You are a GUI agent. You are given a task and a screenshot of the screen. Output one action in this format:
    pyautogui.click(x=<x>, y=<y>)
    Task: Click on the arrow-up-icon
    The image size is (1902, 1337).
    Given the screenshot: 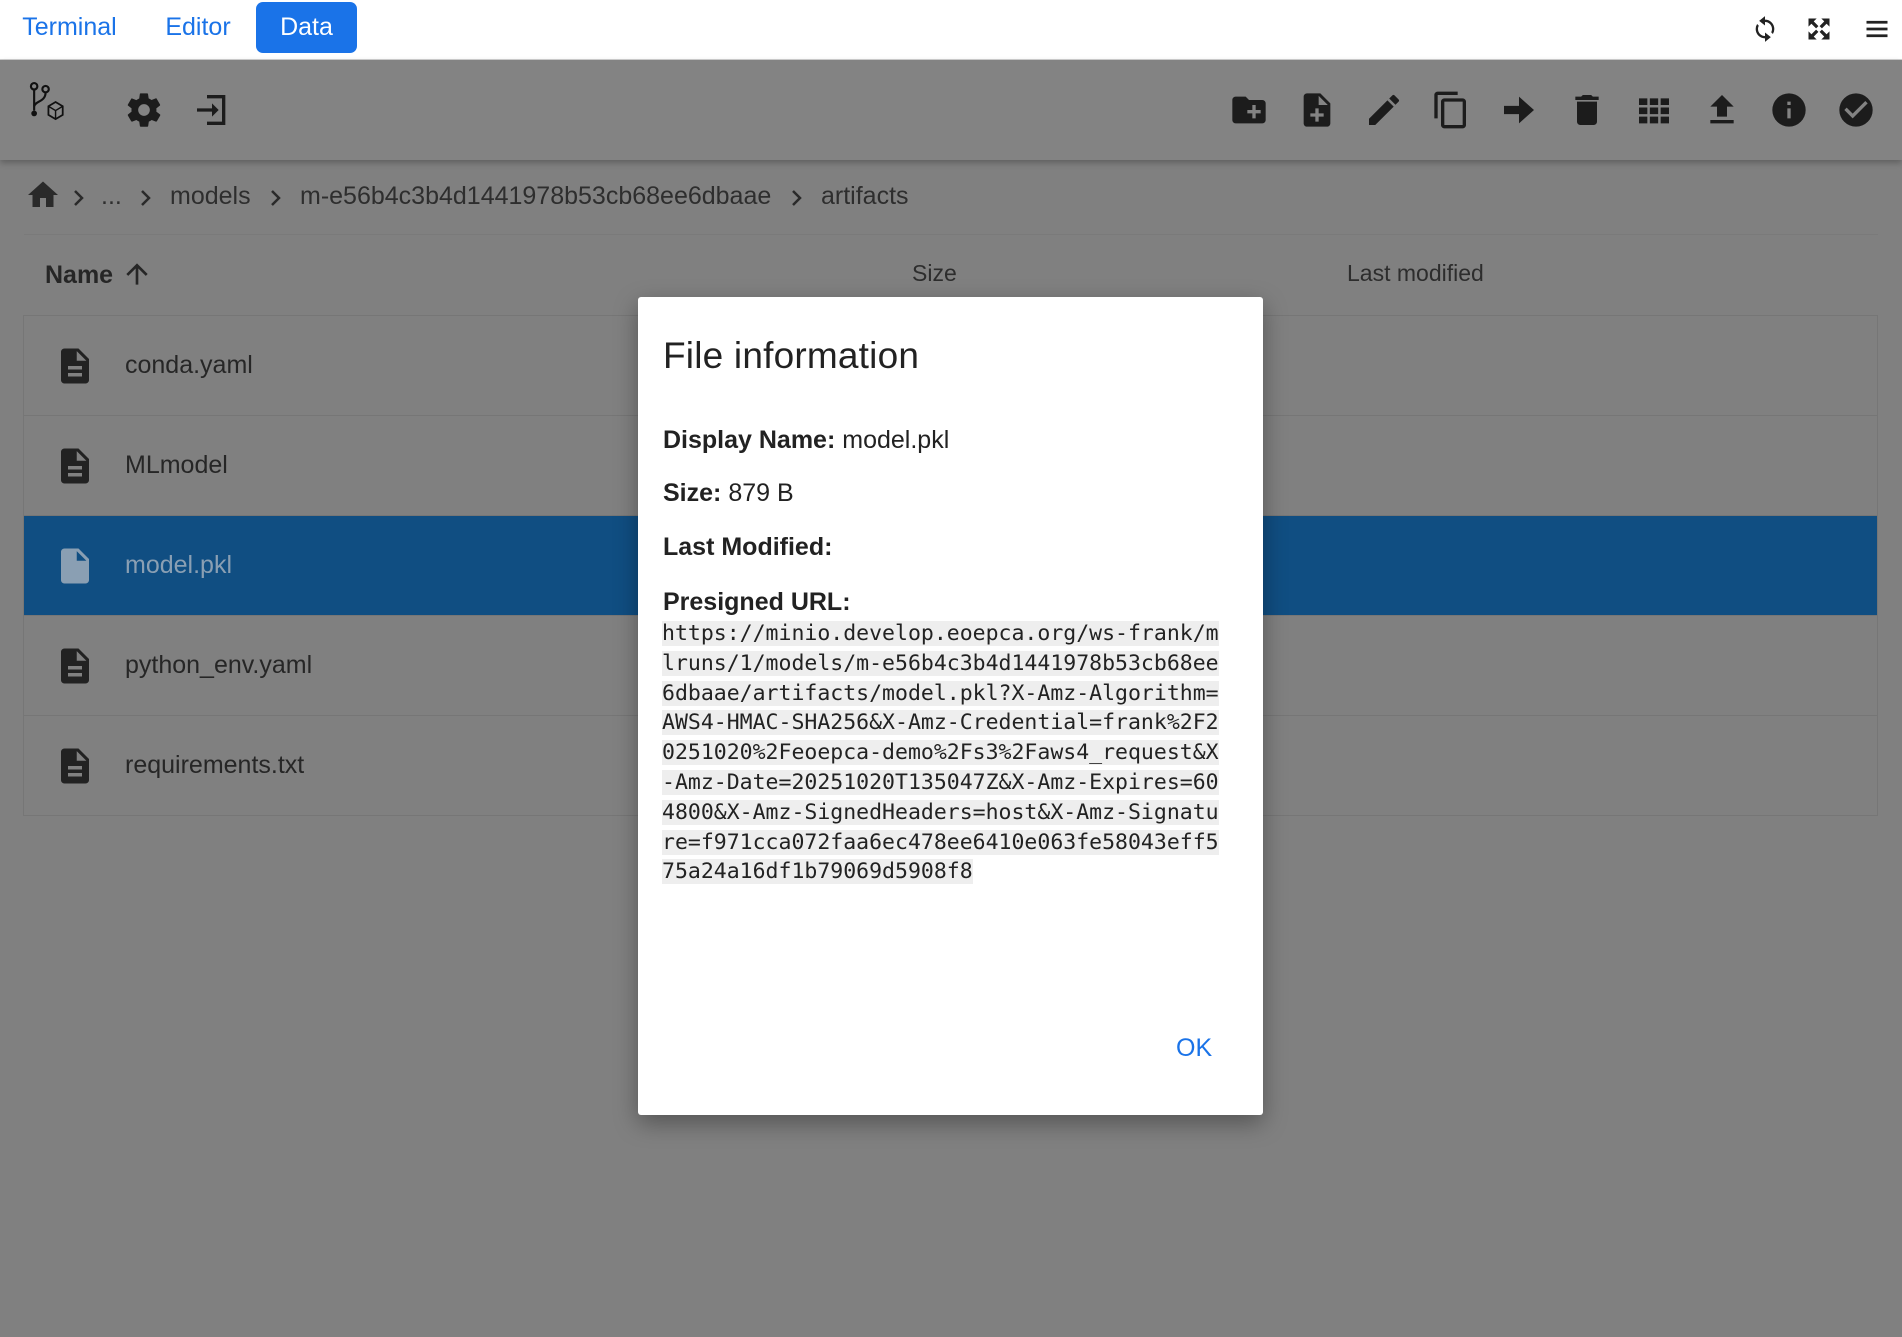 What is the action you would take?
    pyautogui.click(x=137, y=274)
    